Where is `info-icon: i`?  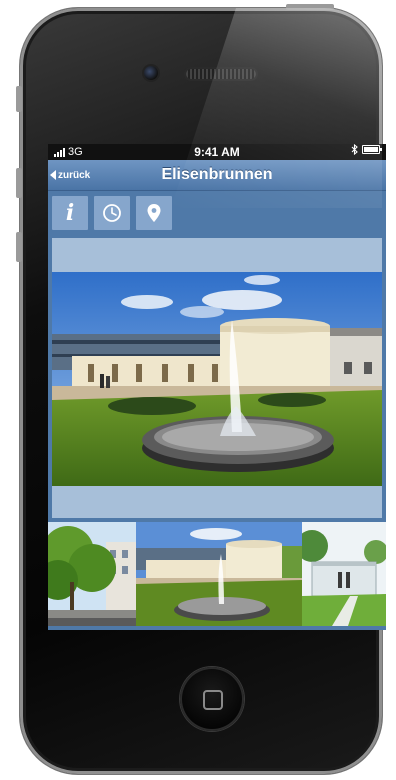 info-icon: i is located at coordinates (70, 213).